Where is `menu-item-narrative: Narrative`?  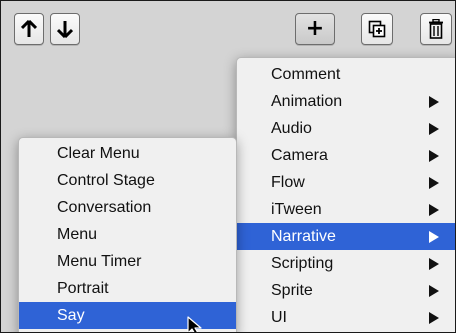
menu-item-narrative: Narrative is located at coordinates (346, 236).